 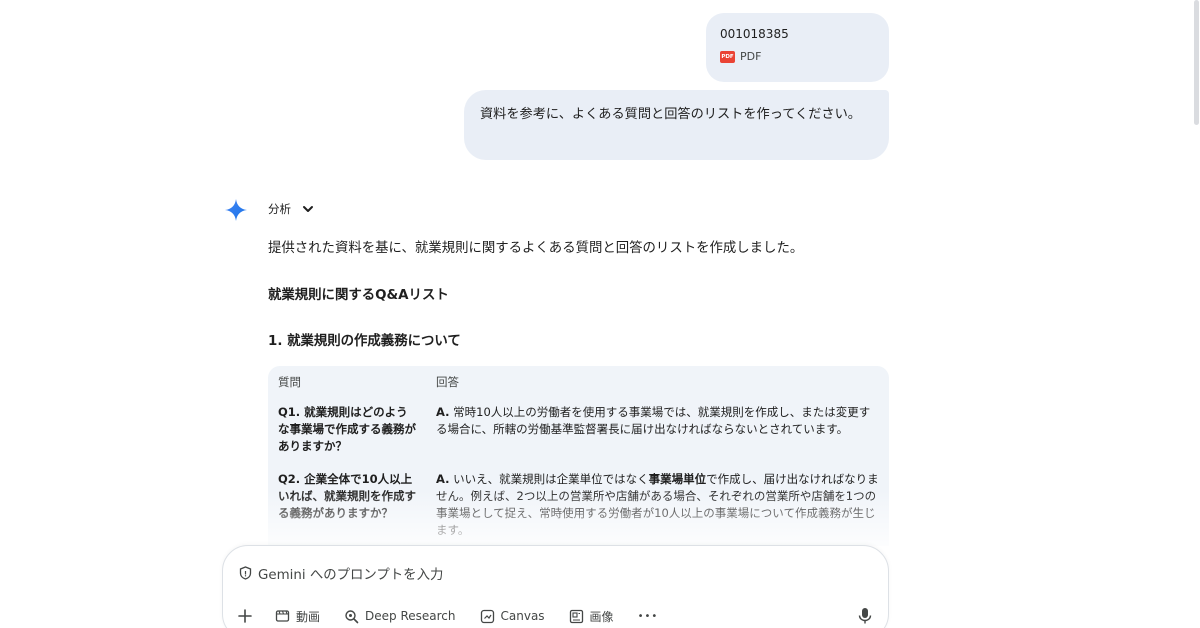 I want to click on table-header-row: 質問 回答, so click(x=578, y=383).